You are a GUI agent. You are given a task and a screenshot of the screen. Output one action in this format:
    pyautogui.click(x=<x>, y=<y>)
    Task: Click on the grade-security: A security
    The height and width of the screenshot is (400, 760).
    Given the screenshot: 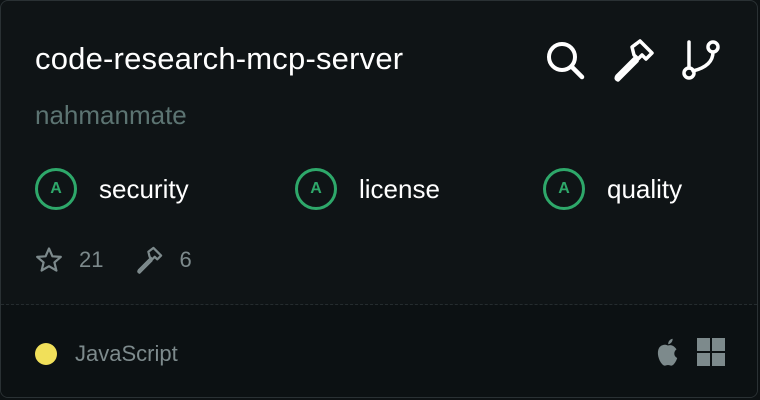 What is the action you would take?
    pyautogui.click(x=112, y=189)
    